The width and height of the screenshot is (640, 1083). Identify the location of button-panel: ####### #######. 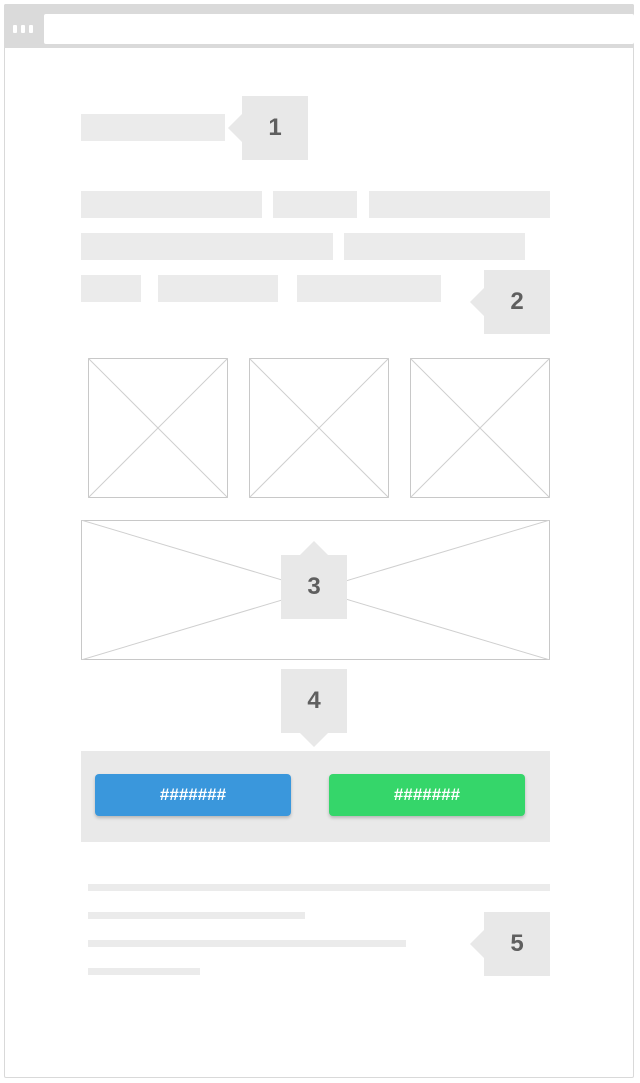
(315, 796).